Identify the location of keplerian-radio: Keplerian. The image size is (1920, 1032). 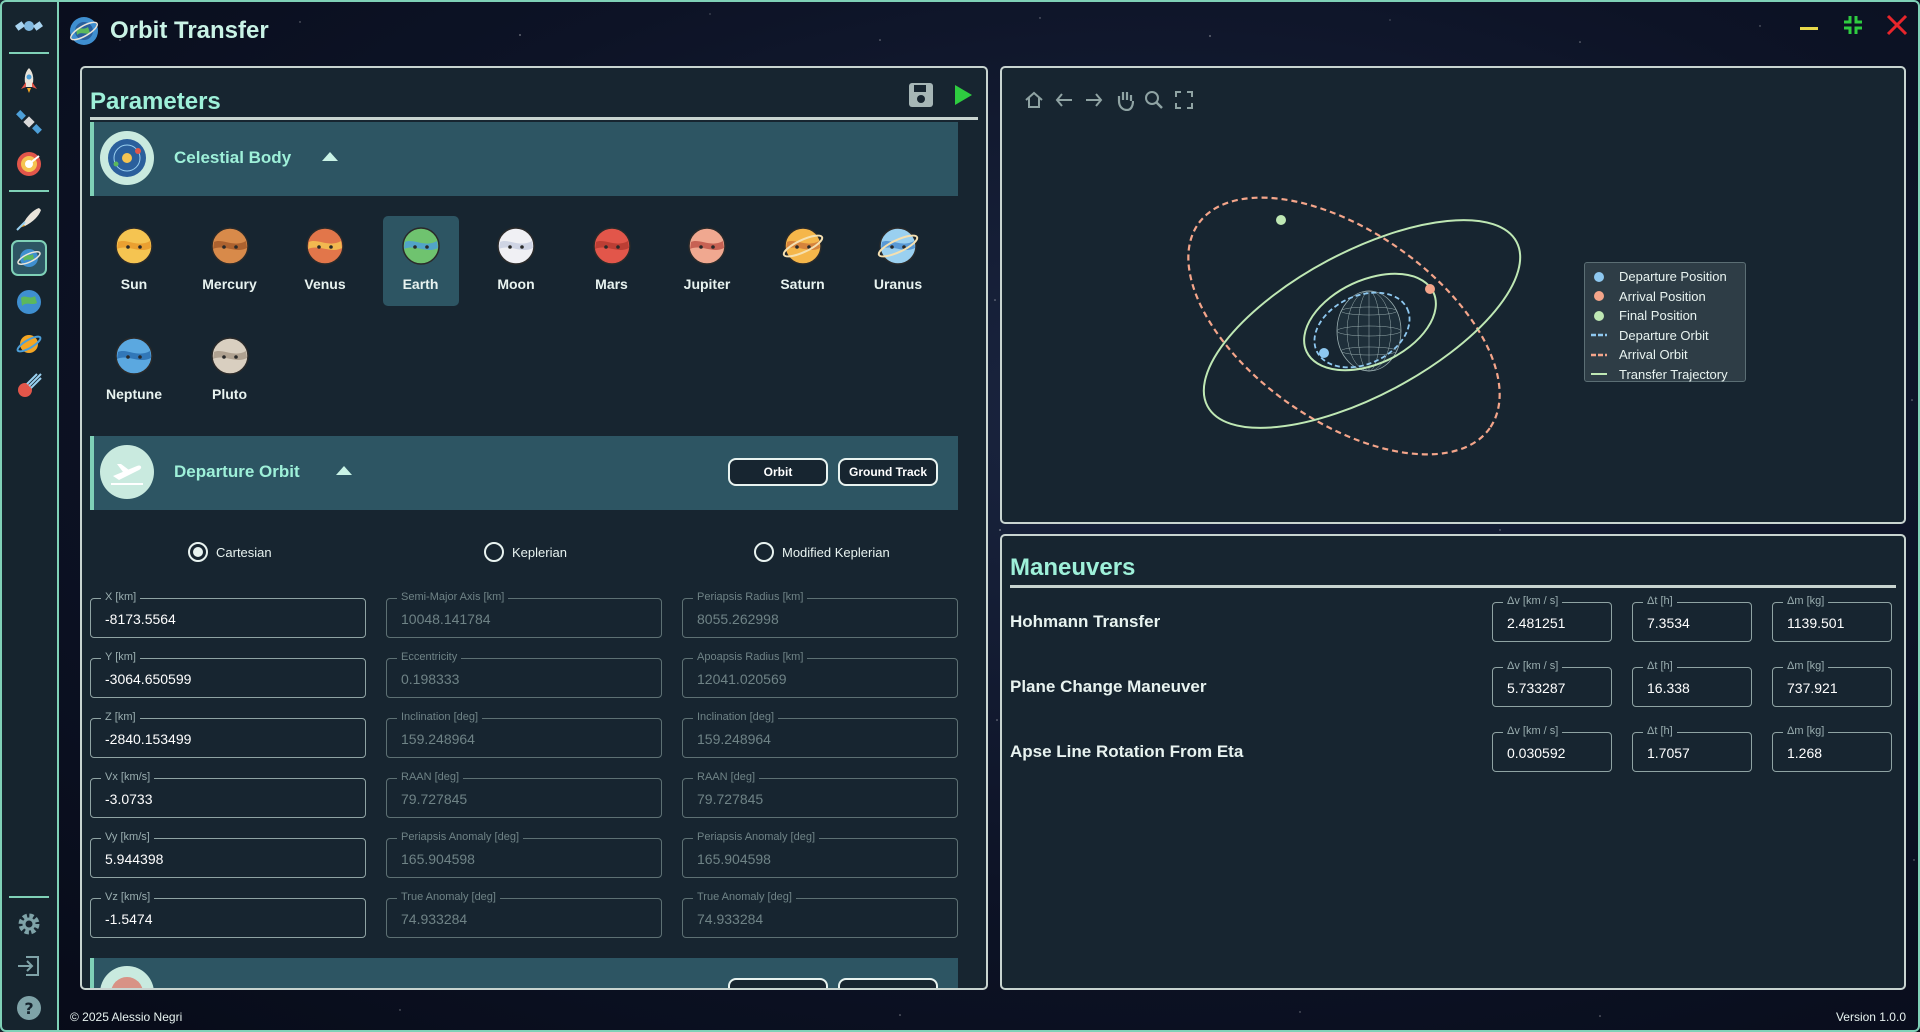
(525, 552).